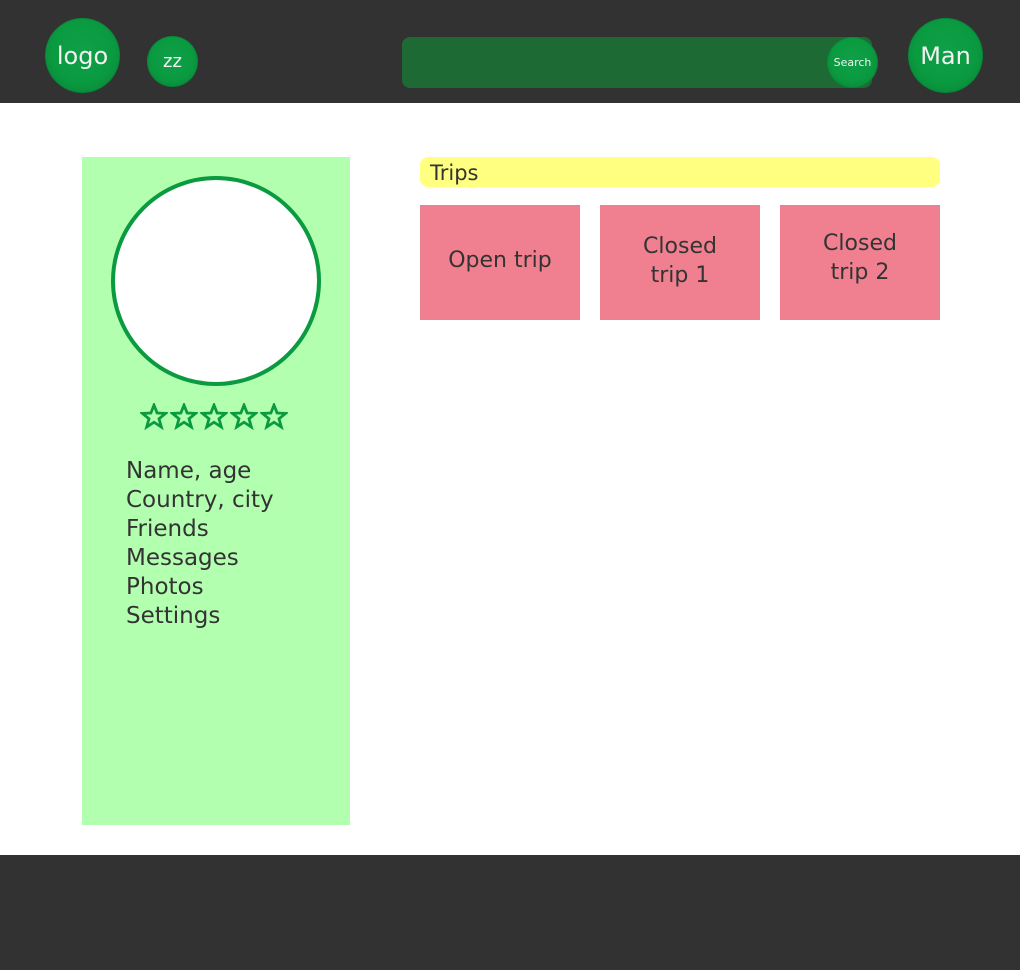  I want to click on trip-card-label: Closed trip 1, so click(680, 260).